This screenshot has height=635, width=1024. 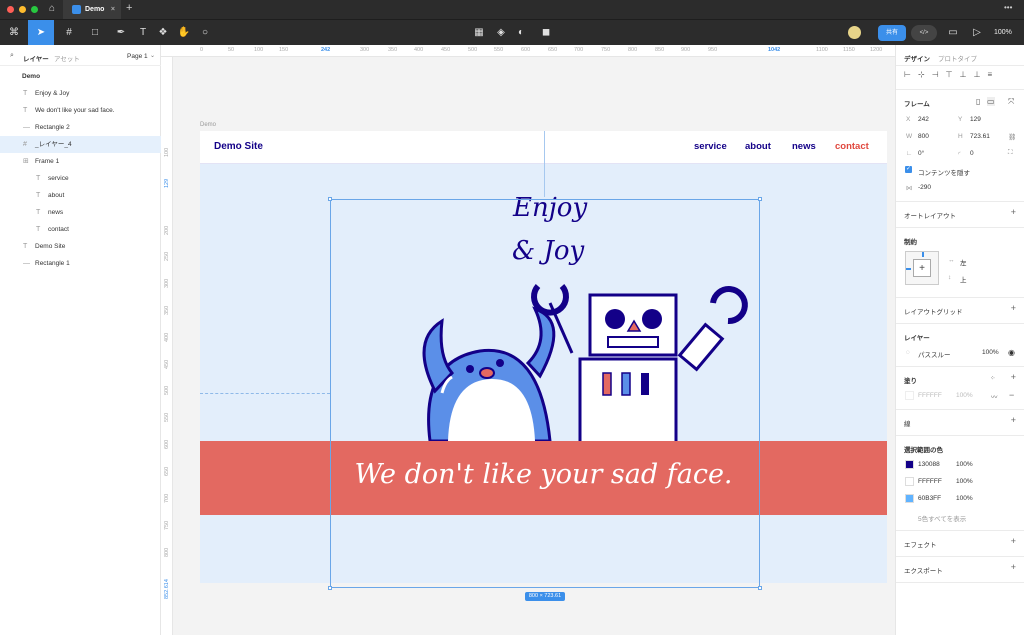 I want to click on visibility-eye-icon: ◉, so click(x=1011, y=352).